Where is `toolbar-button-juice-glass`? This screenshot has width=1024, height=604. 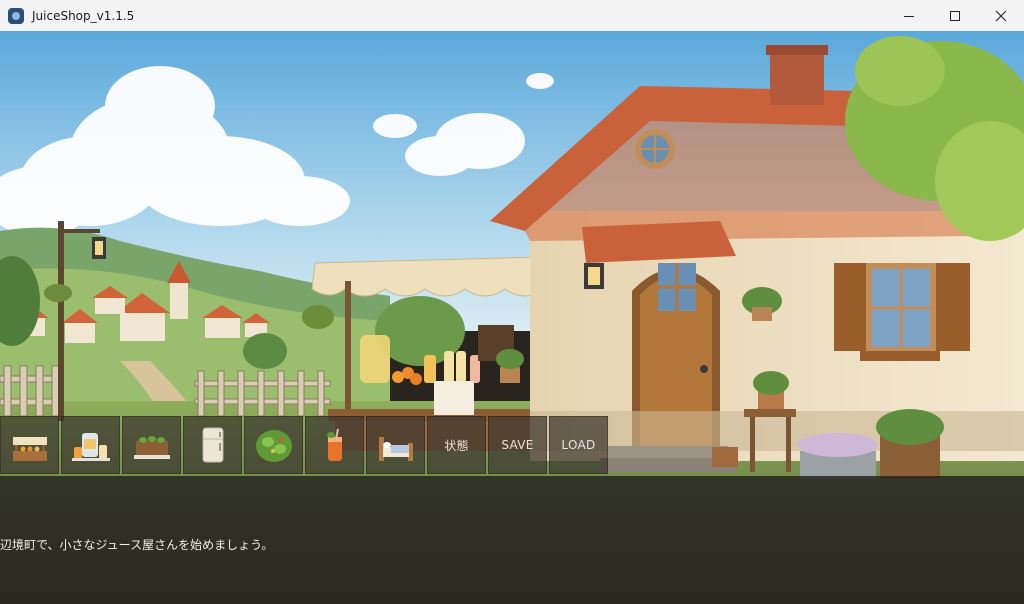
toolbar-button-juice-glass is located at coordinates (334, 445).